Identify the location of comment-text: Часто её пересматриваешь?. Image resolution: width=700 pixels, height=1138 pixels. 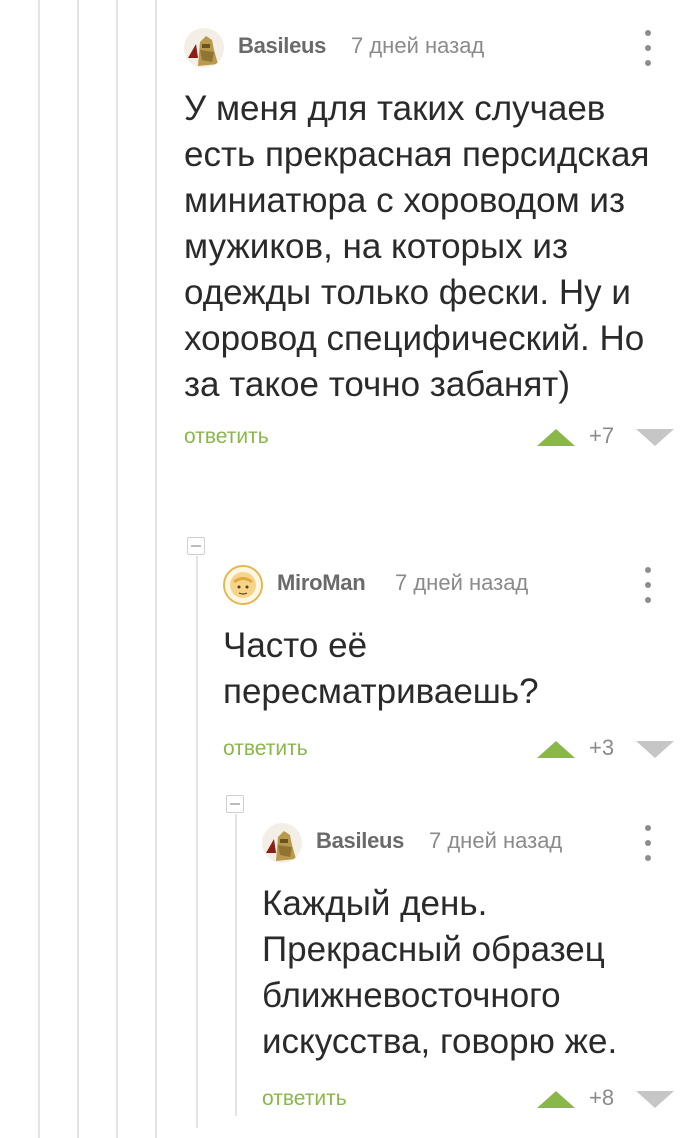
(381, 668).